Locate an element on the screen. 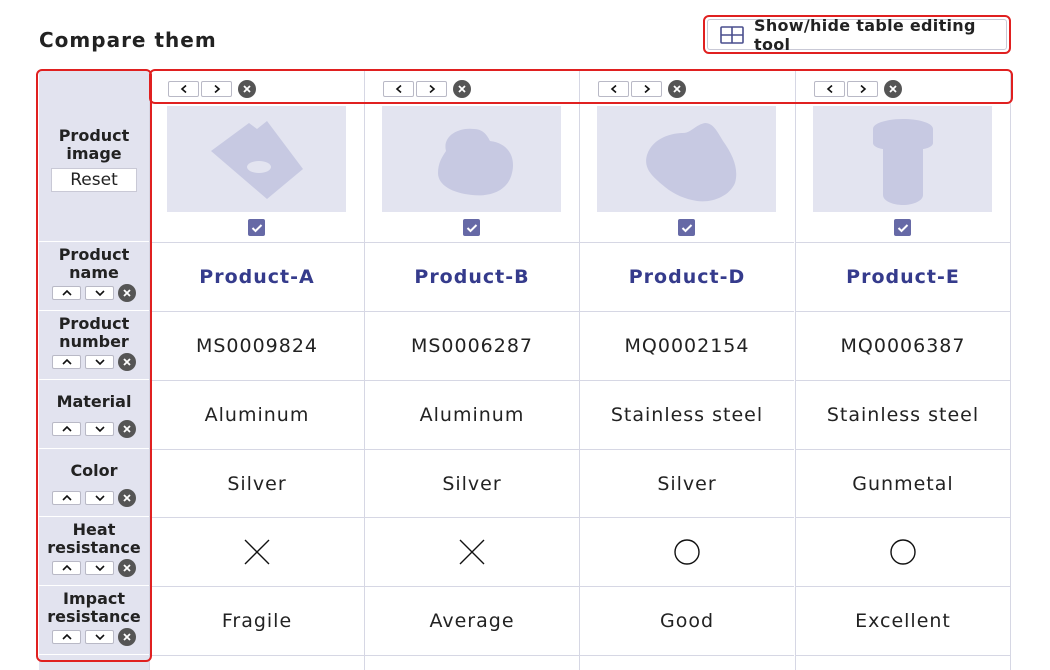  impact-resistance-value: Excellent is located at coordinates (903, 620).